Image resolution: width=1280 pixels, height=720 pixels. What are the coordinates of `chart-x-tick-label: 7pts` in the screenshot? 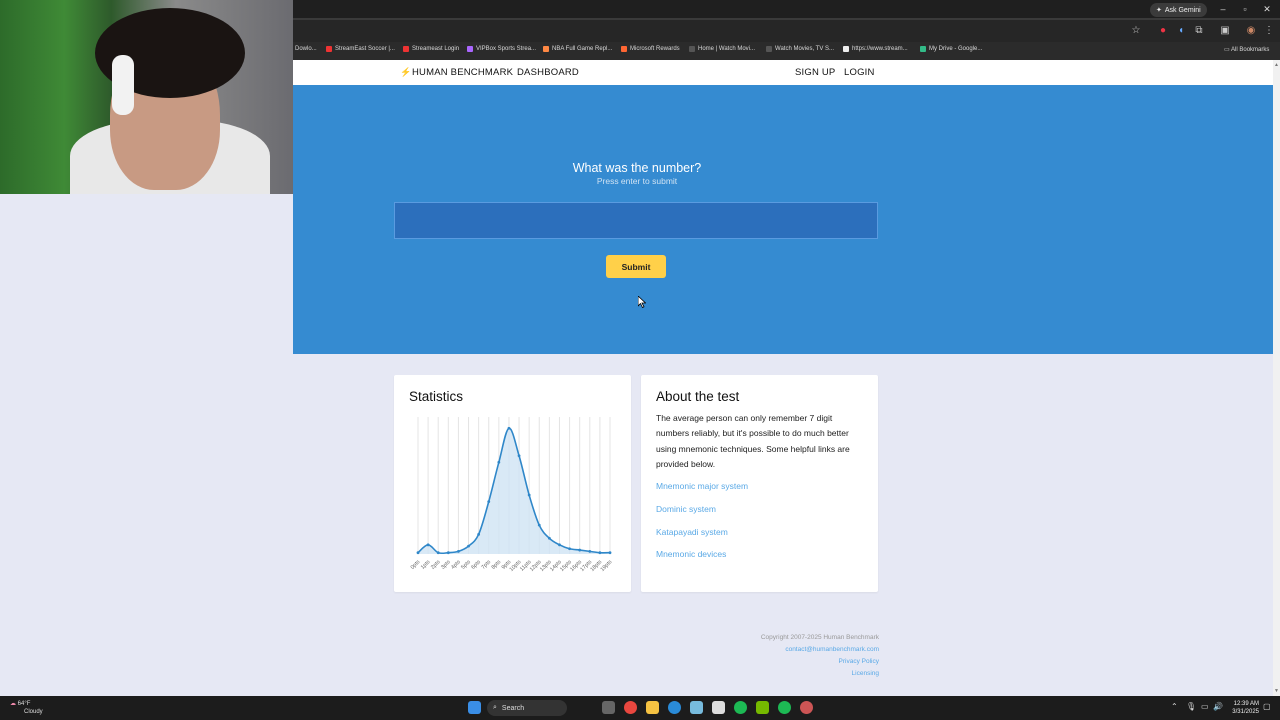 It's located at (487, 565).